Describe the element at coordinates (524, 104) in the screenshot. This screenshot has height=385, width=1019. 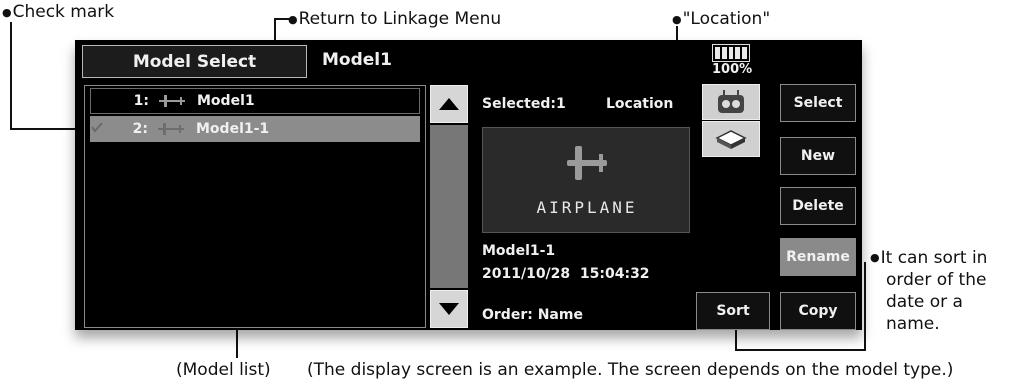
I see `selected-count: Selected:1` at that location.